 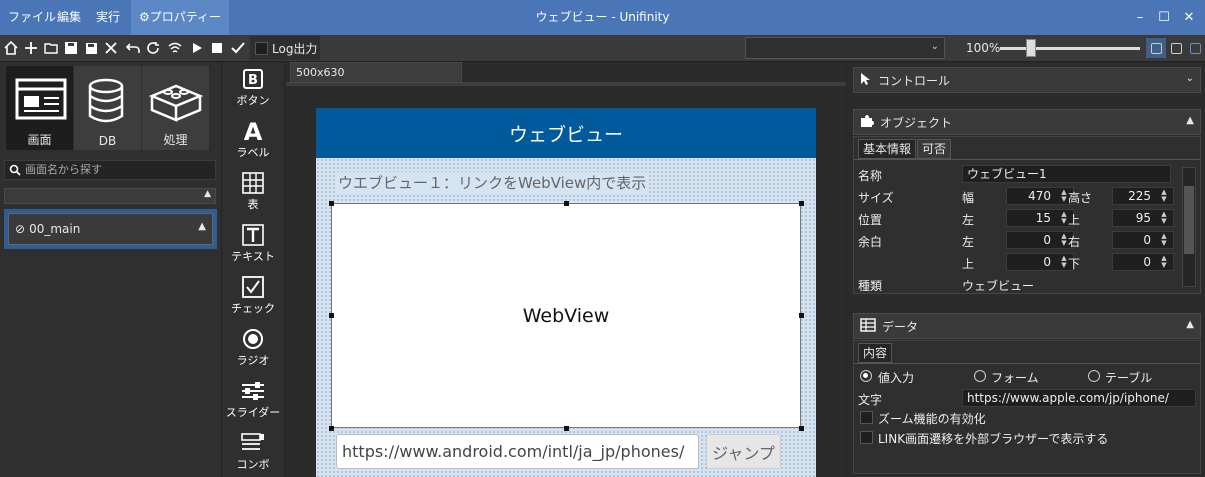 What do you see at coordinates (1195, 48) in the screenshot?
I see `layout-full-icon` at bounding box center [1195, 48].